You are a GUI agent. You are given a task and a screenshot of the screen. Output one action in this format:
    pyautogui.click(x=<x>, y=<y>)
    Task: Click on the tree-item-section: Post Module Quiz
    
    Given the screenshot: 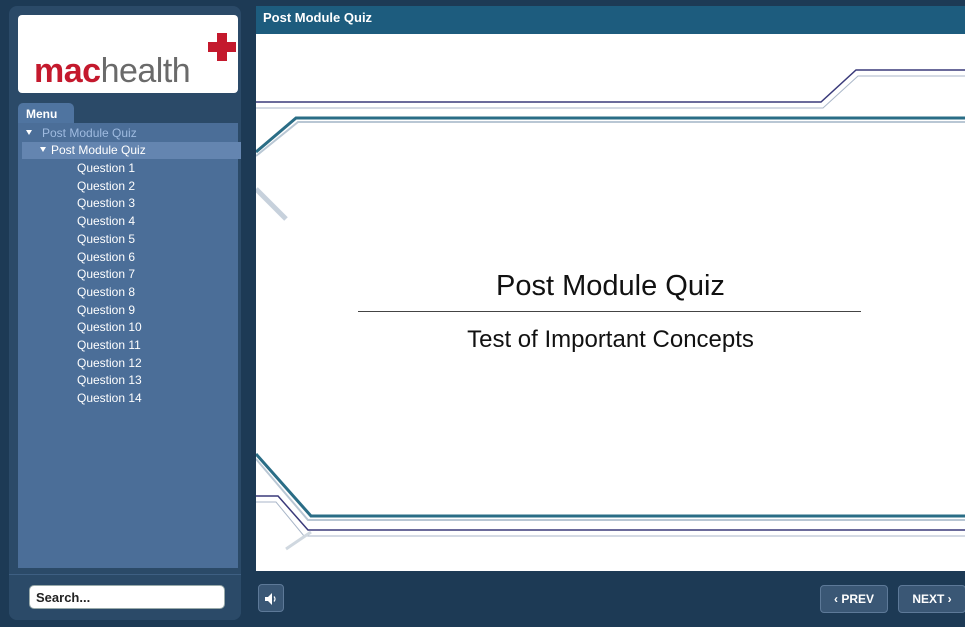 What is the action you would take?
    pyautogui.click(x=131, y=150)
    